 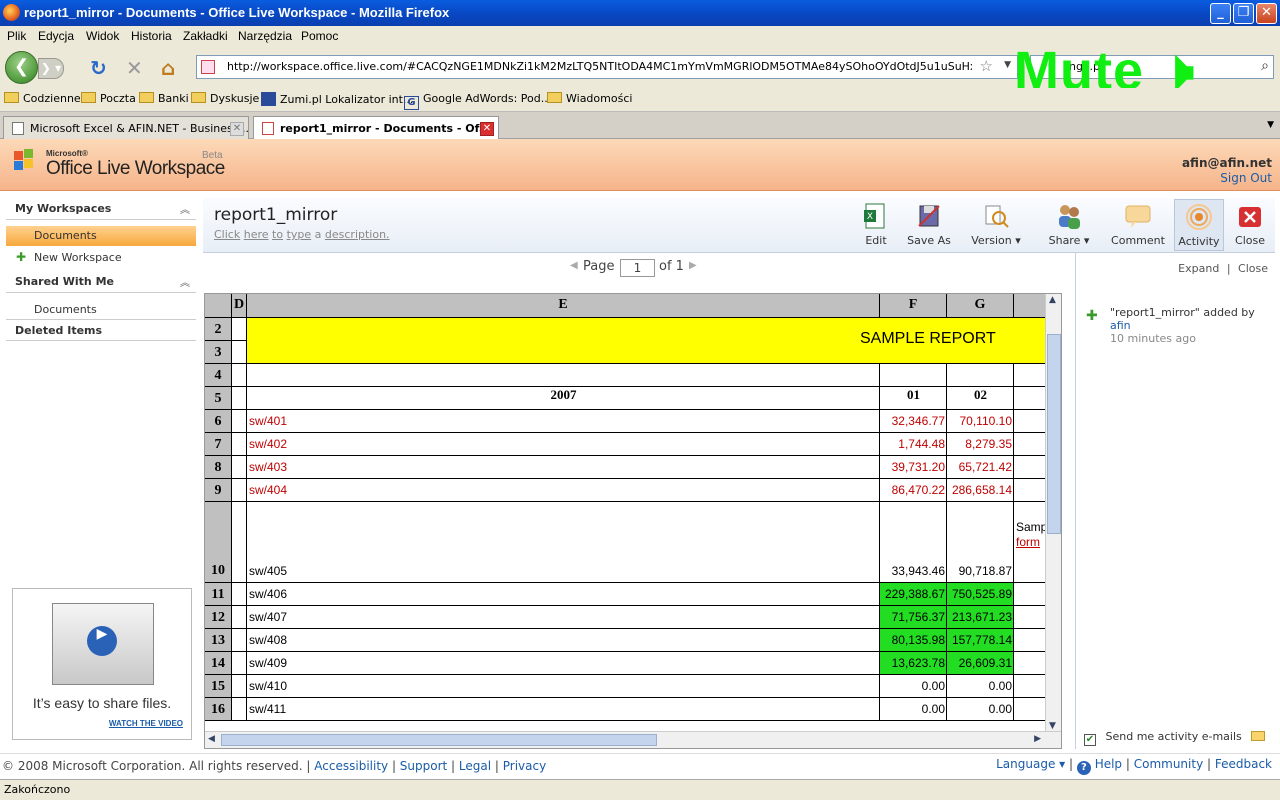 I want to click on value-cell-g: 286,658.14, so click(x=979, y=491).